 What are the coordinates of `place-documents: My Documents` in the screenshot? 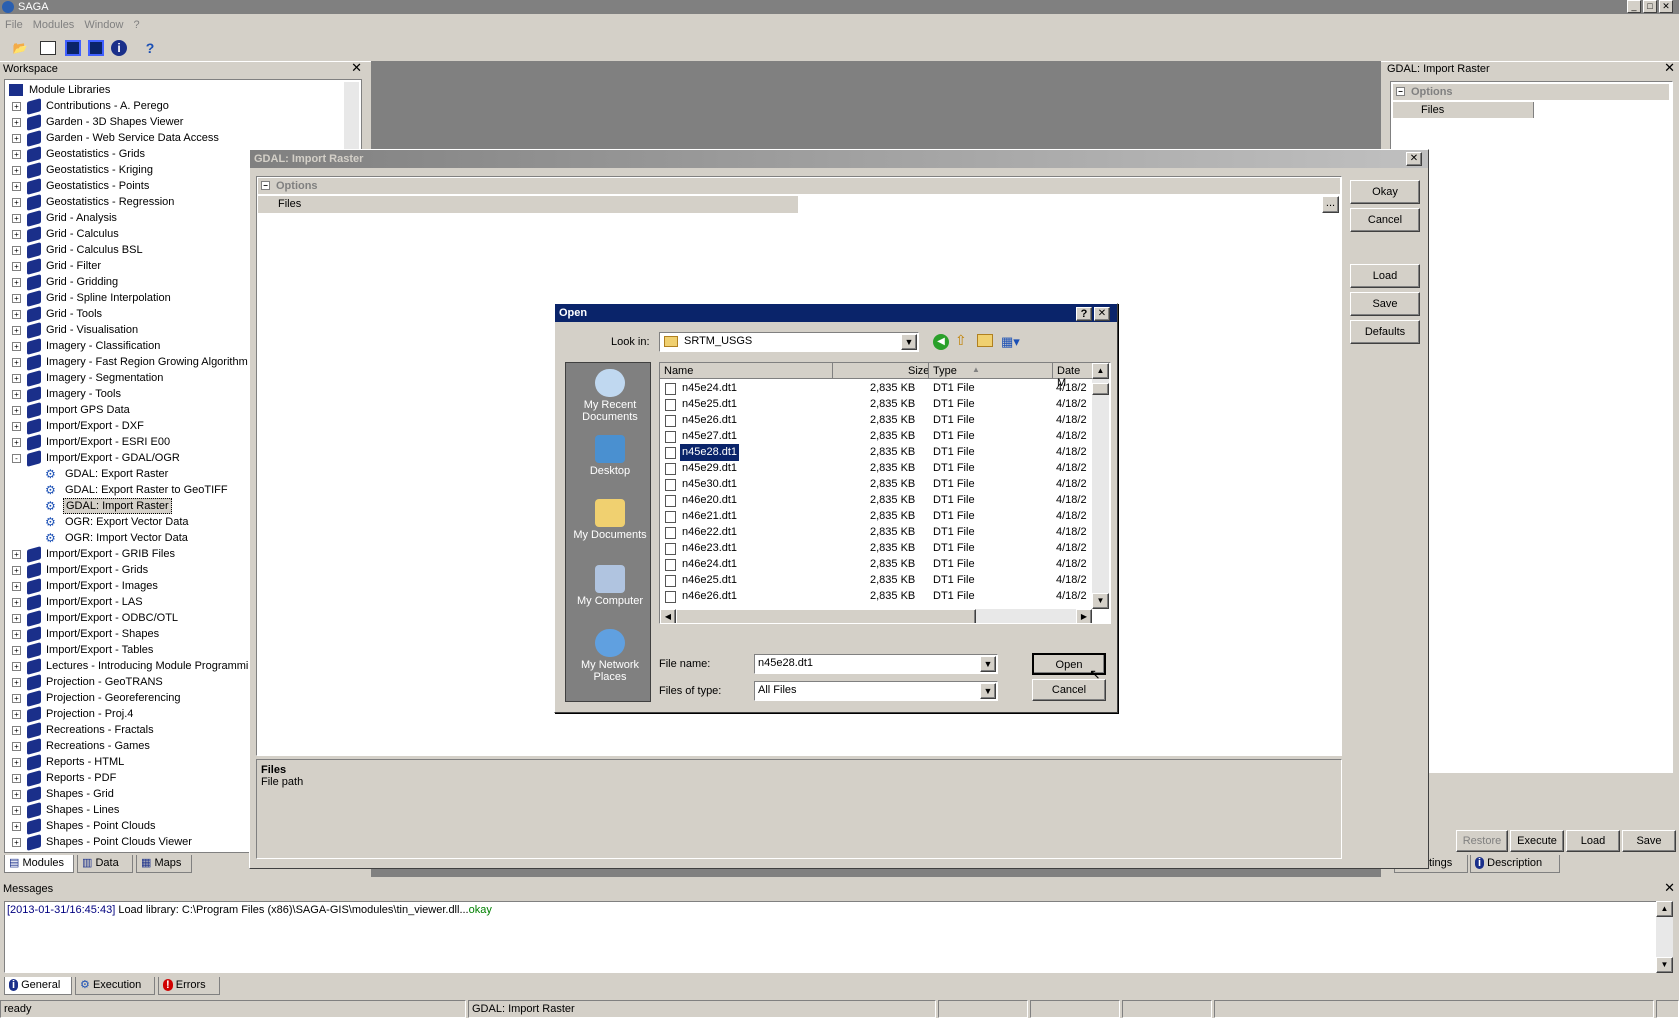 It's located at (610, 520).